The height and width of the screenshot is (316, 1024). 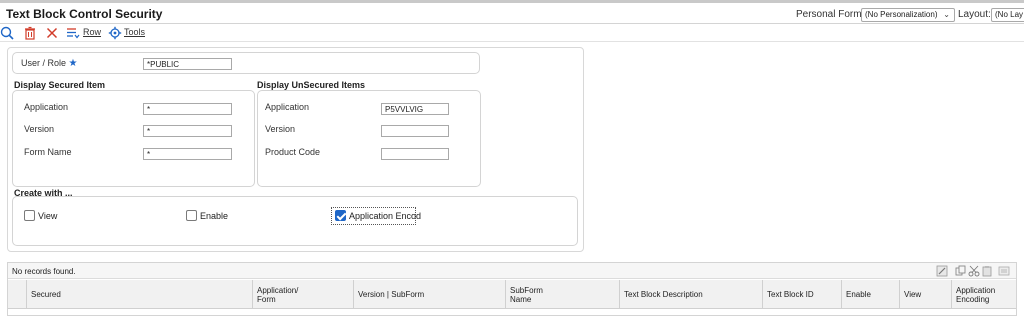 I want to click on user-role-label-text: User / Role, so click(x=44, y=63).